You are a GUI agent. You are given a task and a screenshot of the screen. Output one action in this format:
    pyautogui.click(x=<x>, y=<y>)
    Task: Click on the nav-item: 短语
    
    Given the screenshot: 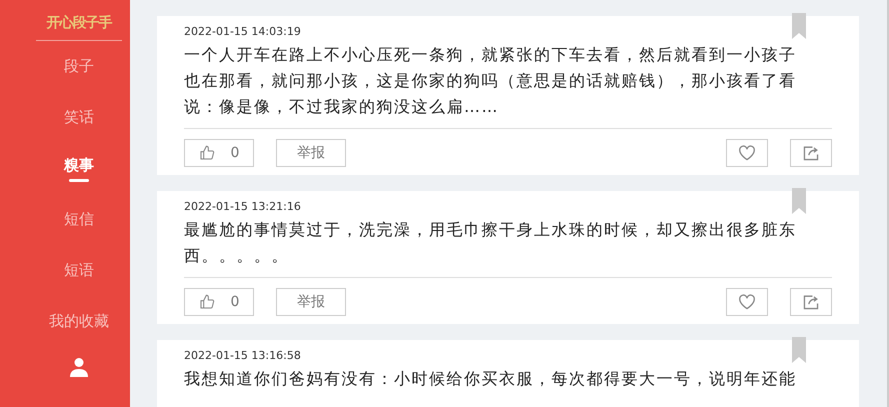 What is the action you would take?
    pyautogui.click(x=79, y=270)
    